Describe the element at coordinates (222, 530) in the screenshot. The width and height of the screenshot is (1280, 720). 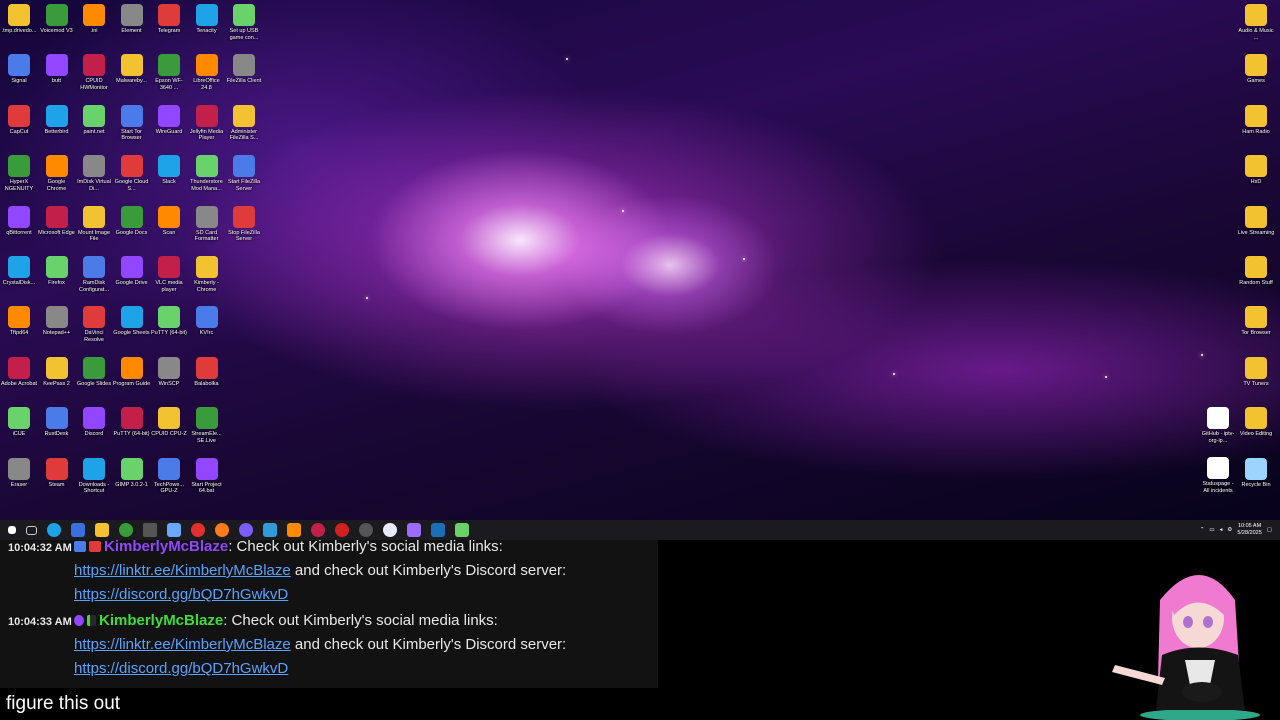
I see `firefox-icon` at that location.